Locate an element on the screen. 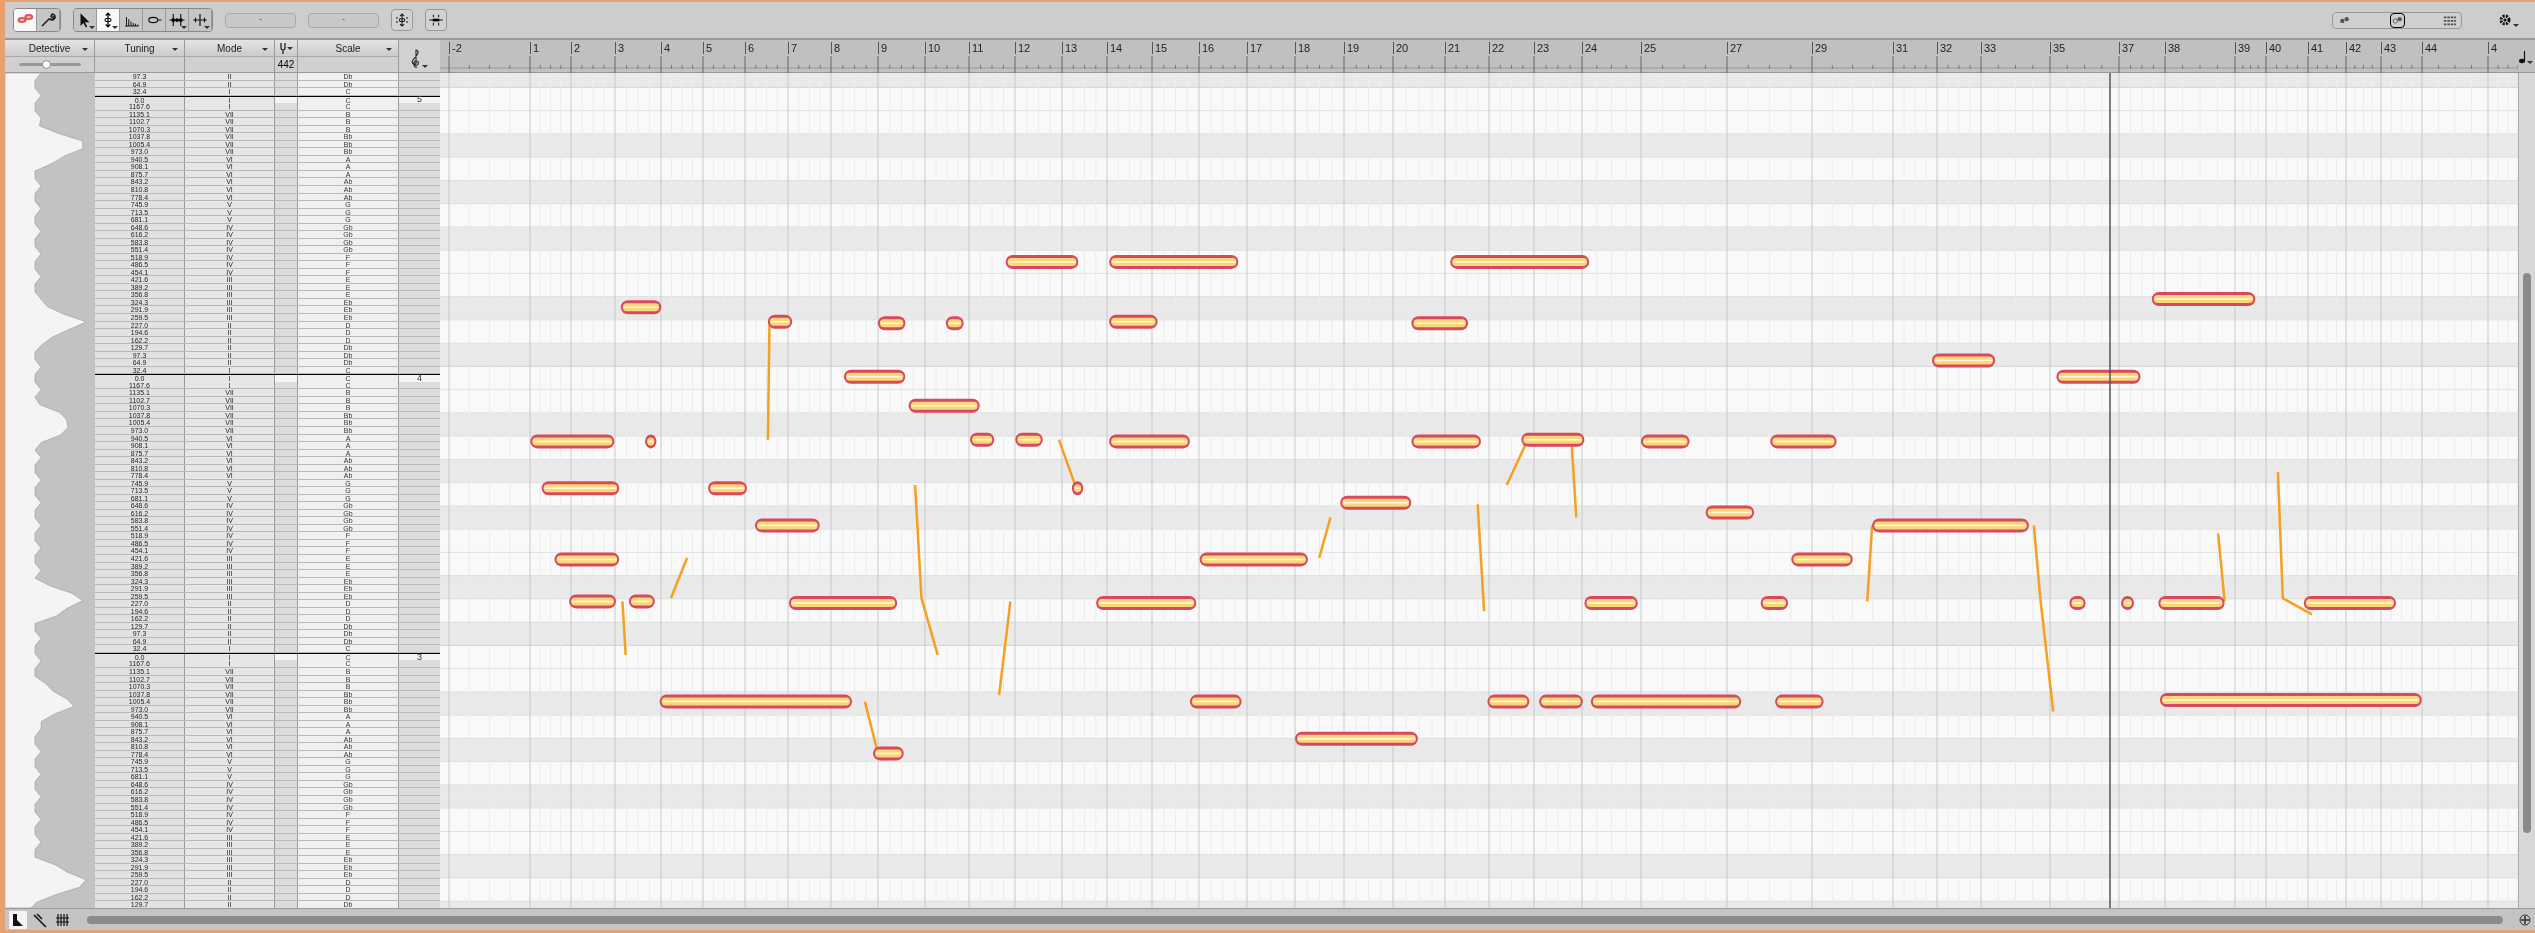  quarter-note-icon is located at coordinates (2523, 57).